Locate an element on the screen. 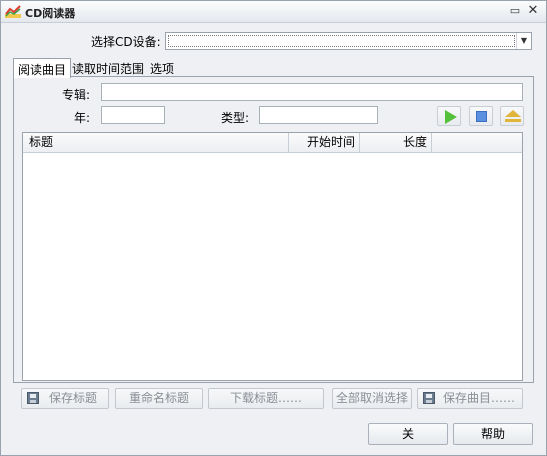 This screenshot has height=456, width=547. tab-read-time-range: 读取时间范围 is located at coordinates (108, 67).